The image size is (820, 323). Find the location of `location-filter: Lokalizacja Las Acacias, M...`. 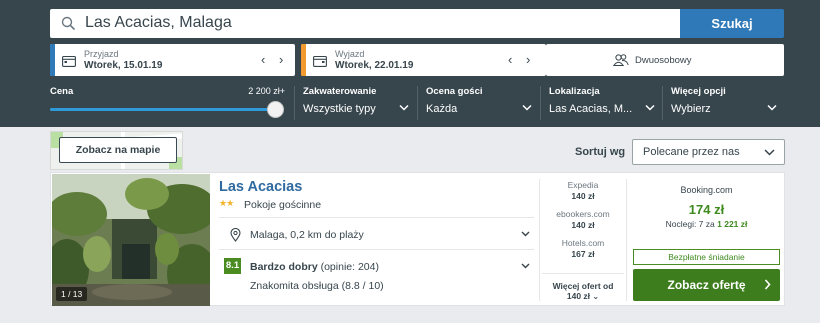

location-filter: Lokalizacja Las Acacias, M... is located at coordinates (602, 103).